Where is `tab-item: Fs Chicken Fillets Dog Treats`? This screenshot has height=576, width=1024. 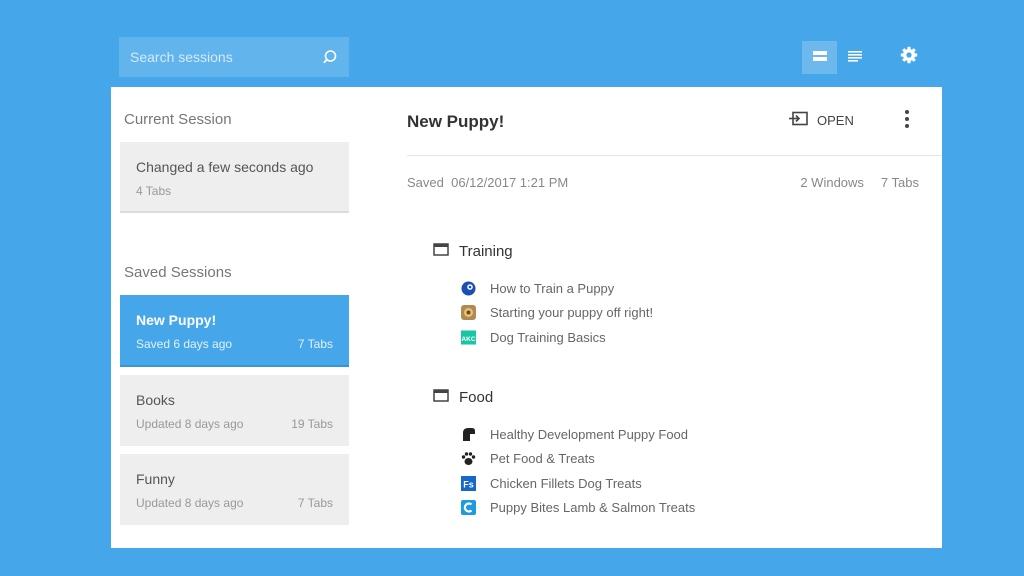 tab-item: Fs Chicken Fillets Dog Treats is located at coordinates (578, 483).